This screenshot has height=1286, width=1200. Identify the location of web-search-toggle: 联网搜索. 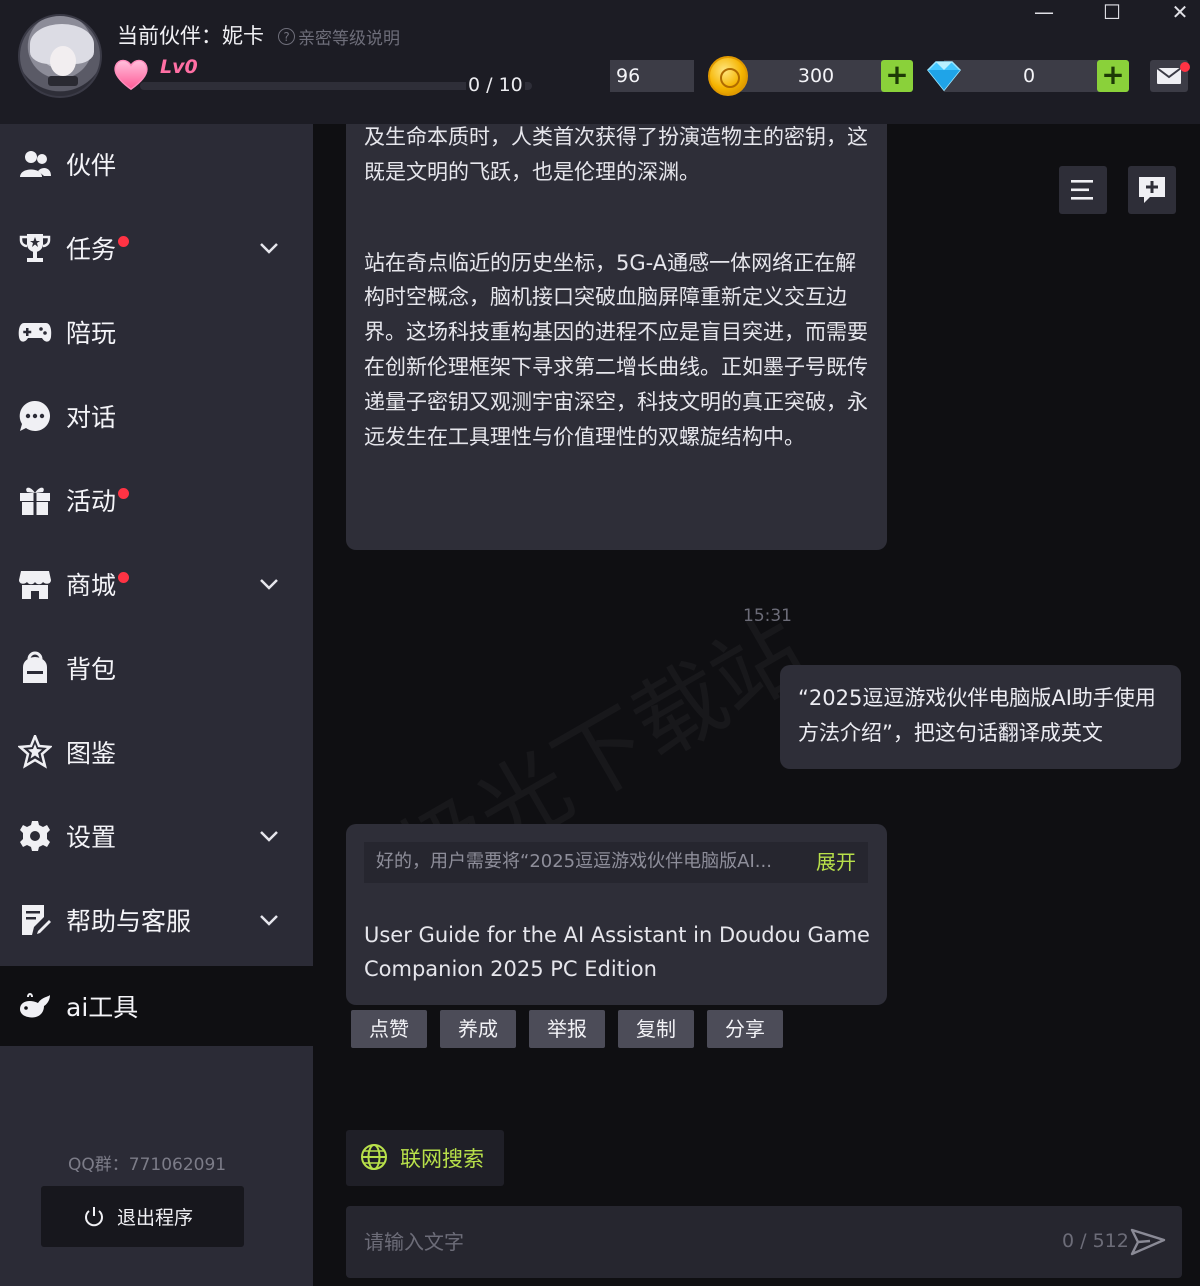
(425, 1158).